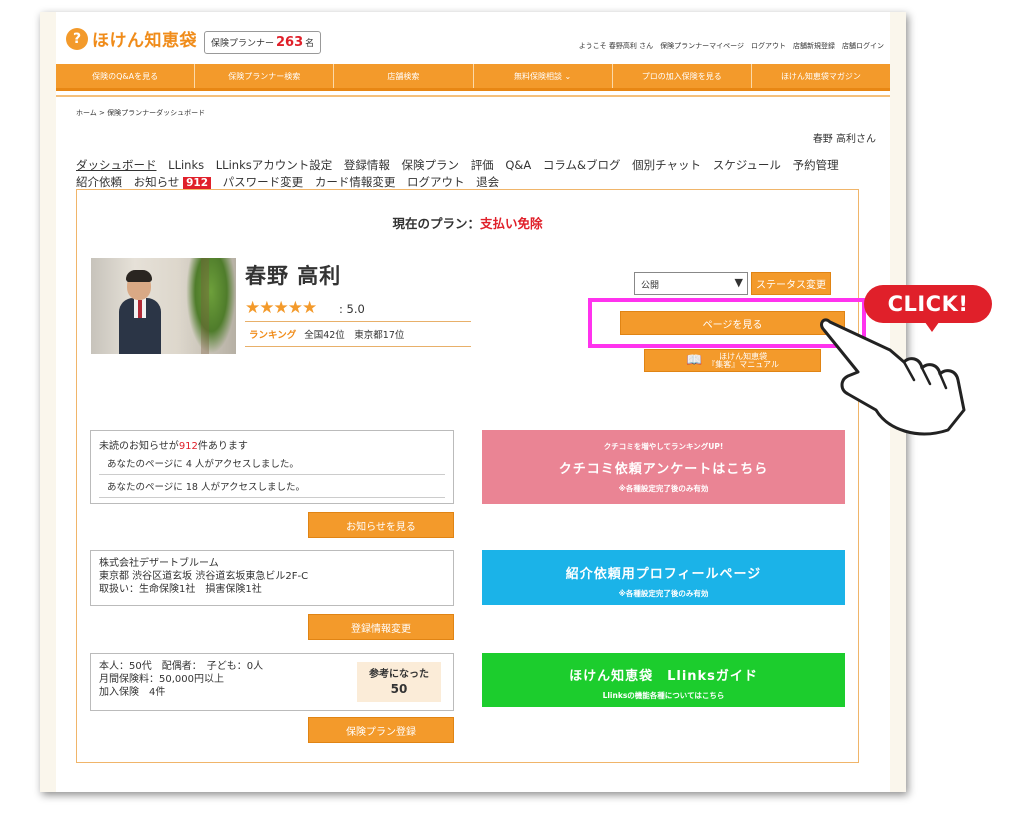 The height and width of the screenshot is (820, 1024). I want to click on tab-column: コラム&ブログ, so click(582, 165).